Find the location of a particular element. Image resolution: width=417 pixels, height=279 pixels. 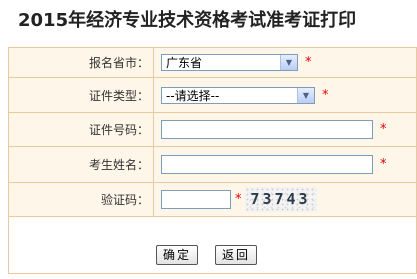

id-type-select: --请选择-- ▼ is located at coordinates (238, 95).